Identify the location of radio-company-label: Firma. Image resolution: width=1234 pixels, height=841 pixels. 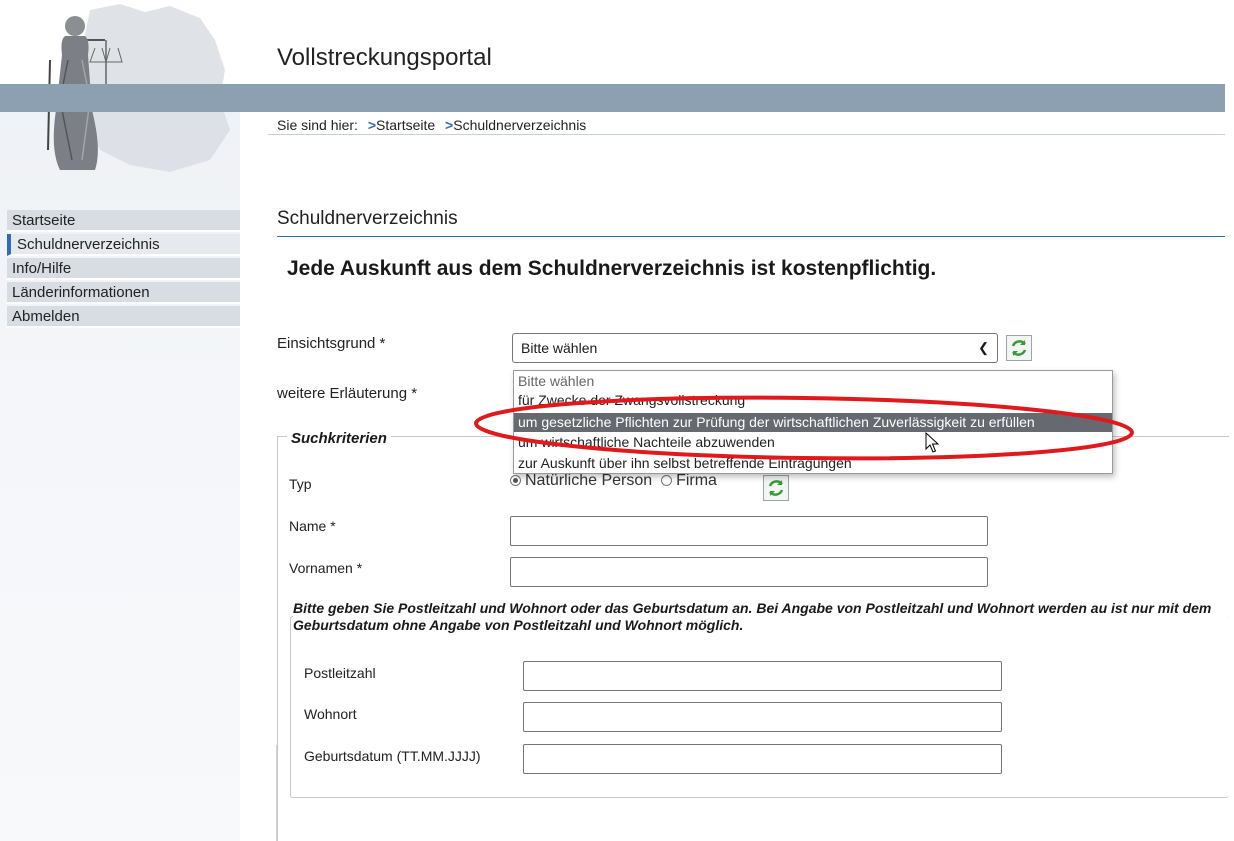
(696, 480).